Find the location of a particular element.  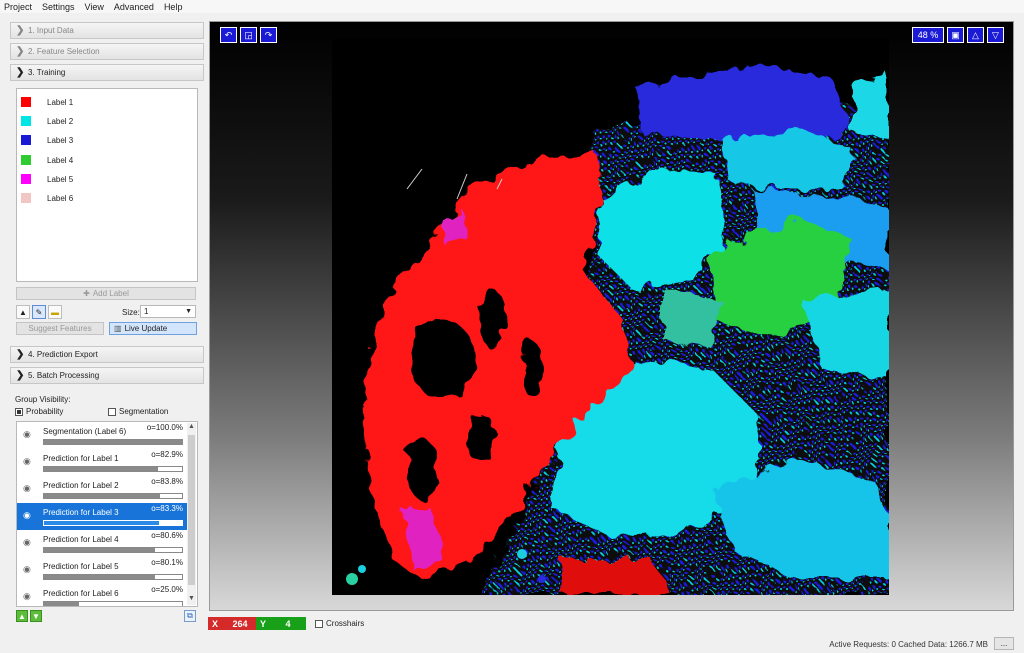

slice-up-button: △ is located at coordinates (975, 35).